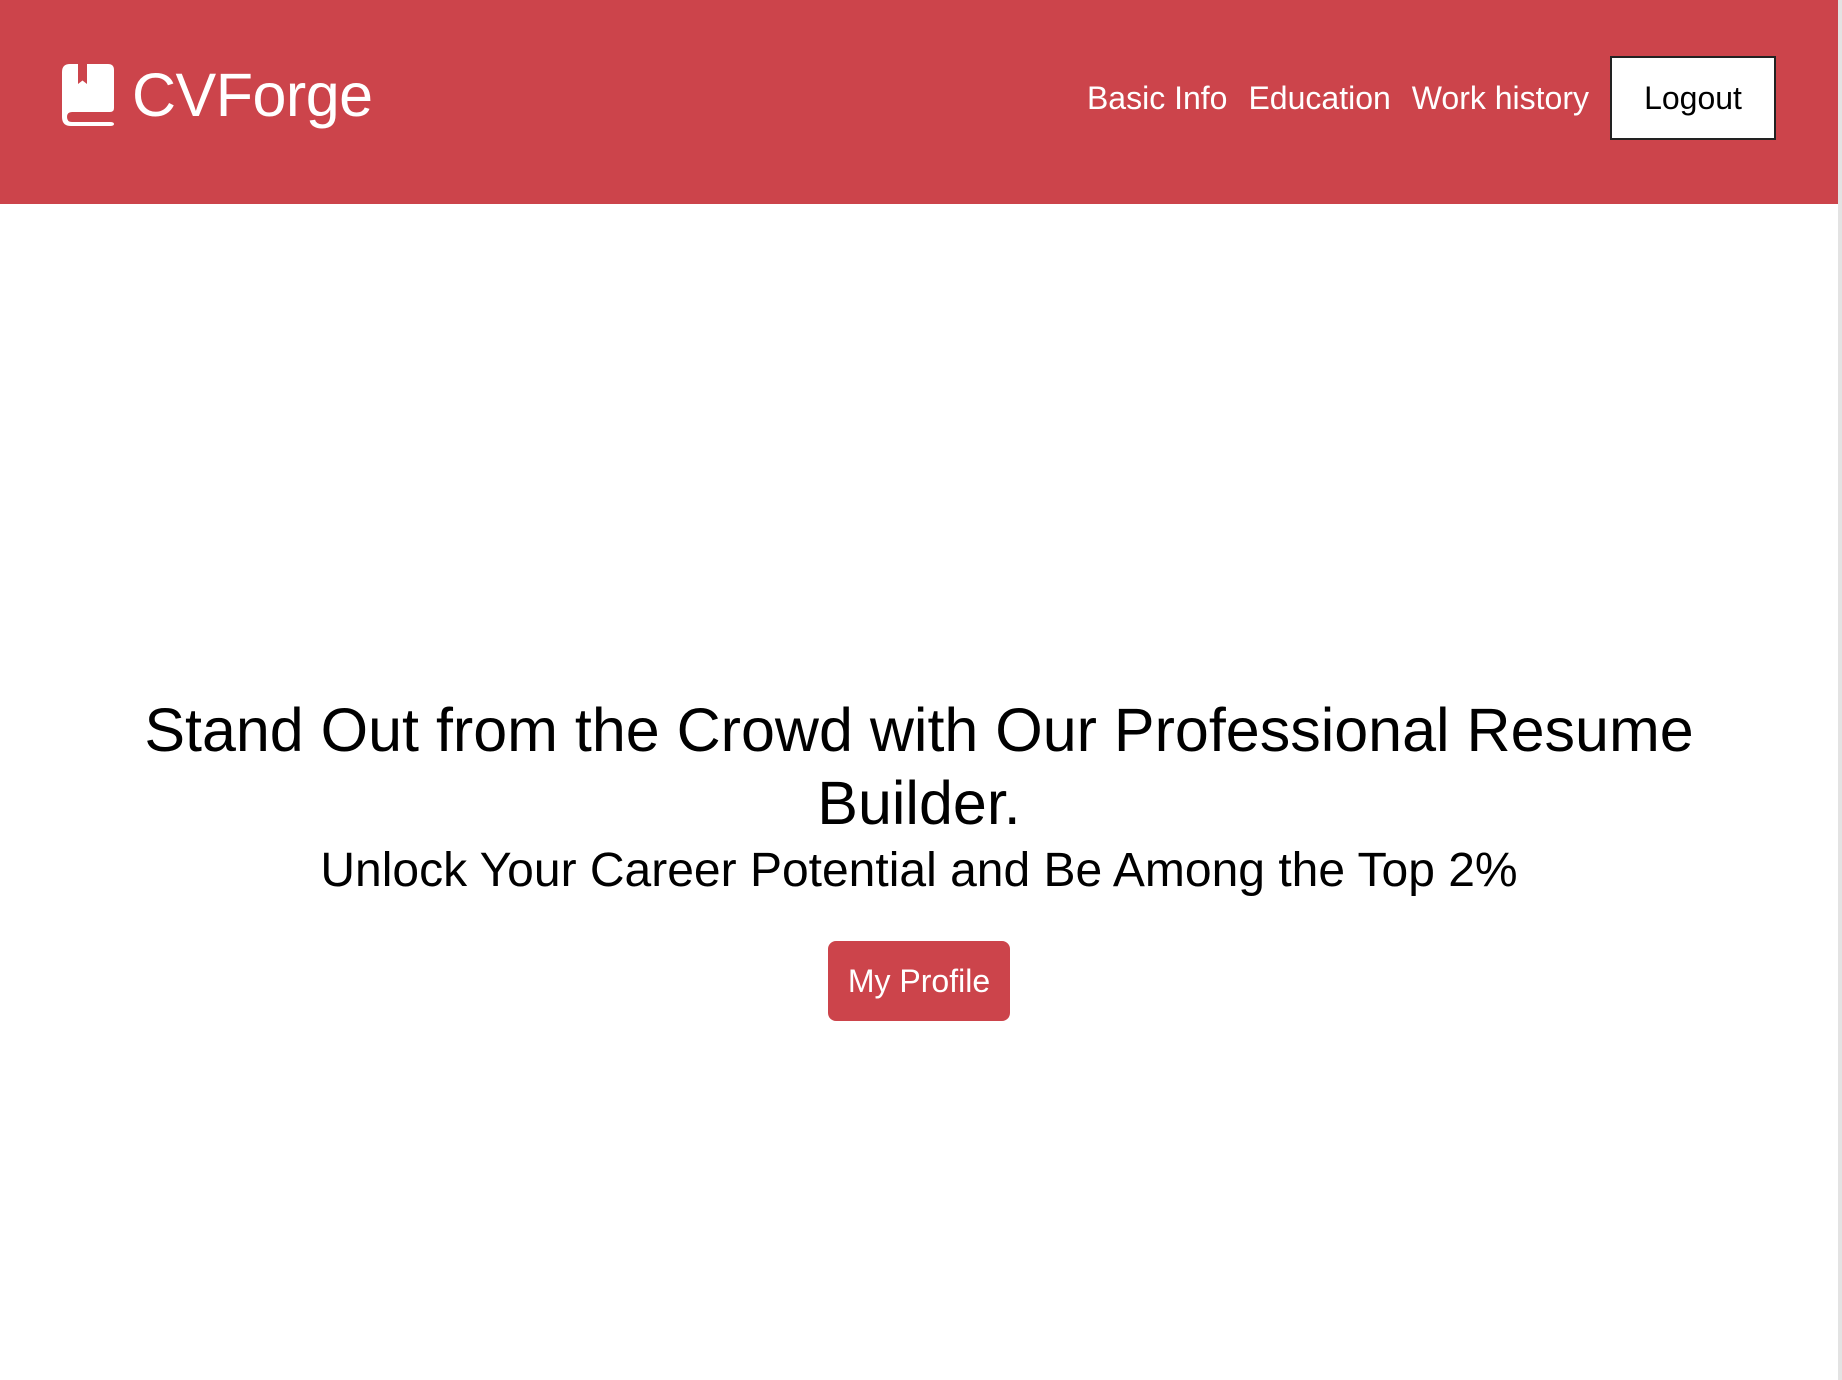 This screenshot has height=1380, width=1842. I want to click on brand-link: CVForge, so click(217, 95).